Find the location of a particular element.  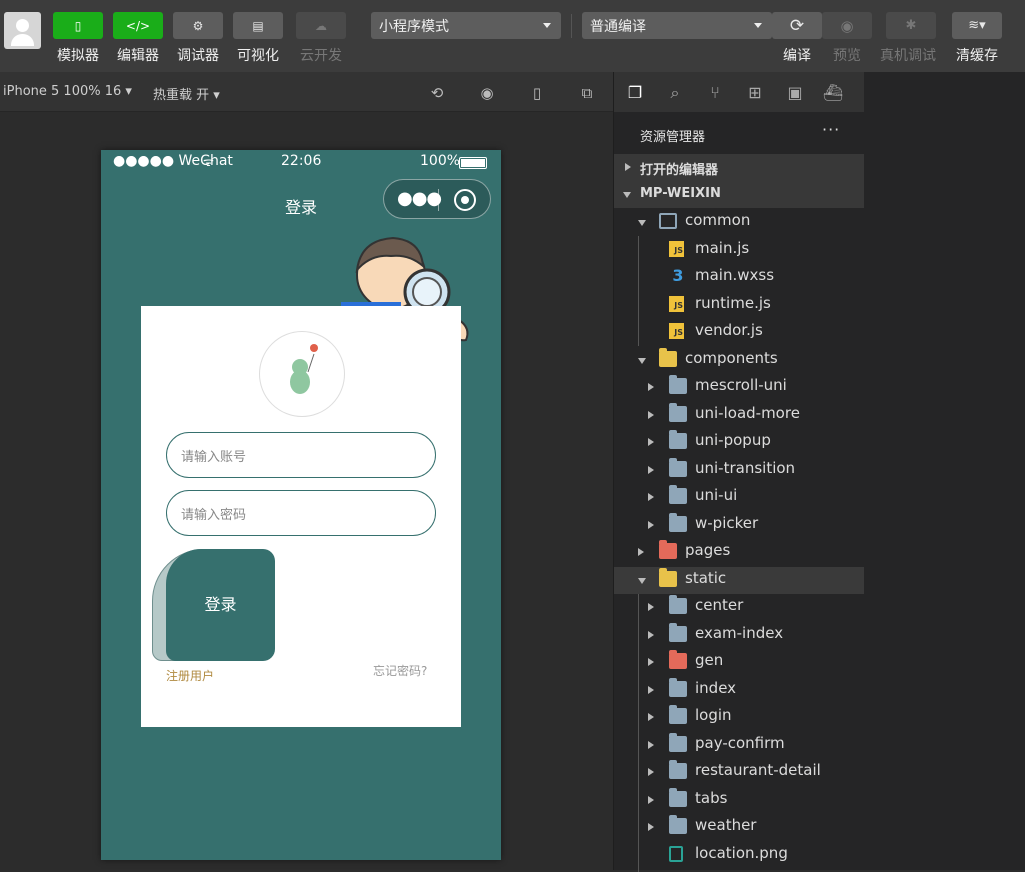

stop-icon: ◉ is located at coordinates (487, 93).